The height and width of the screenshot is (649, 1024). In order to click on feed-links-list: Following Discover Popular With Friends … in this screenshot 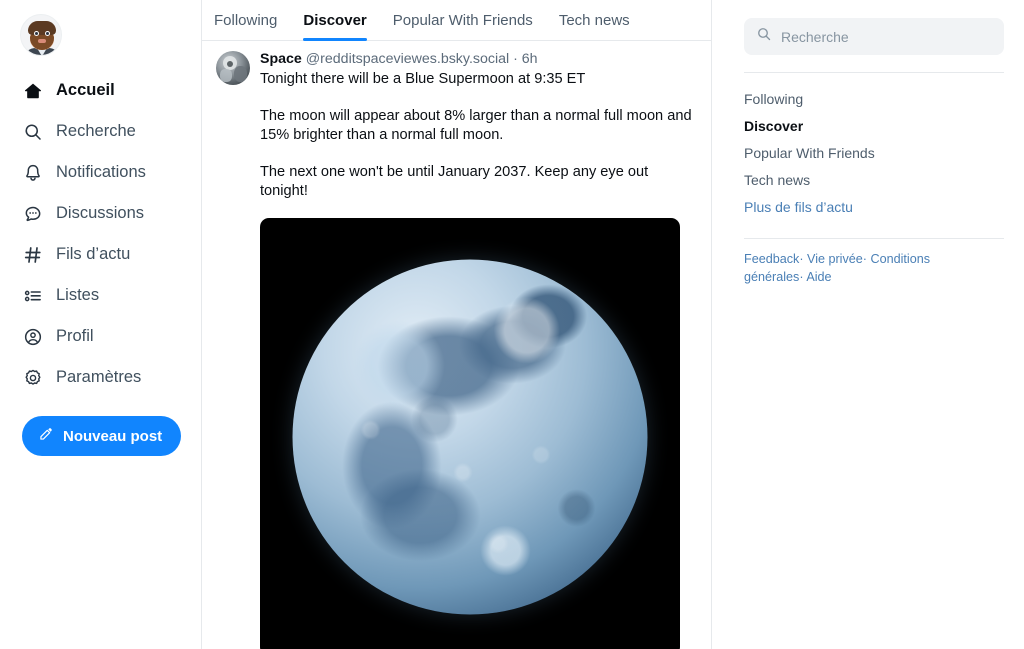, I will do `click(874, 147)`.